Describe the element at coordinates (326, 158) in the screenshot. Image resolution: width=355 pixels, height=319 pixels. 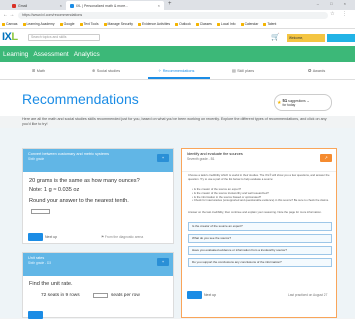
I see `trend-icon: ↗` at that location.